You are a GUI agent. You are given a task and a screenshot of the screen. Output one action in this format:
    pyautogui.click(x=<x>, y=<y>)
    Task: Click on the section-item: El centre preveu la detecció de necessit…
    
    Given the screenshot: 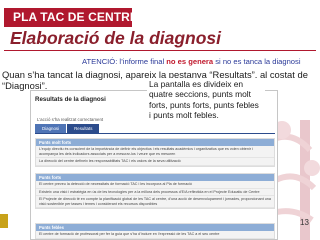 What is the action you would take?
    pyautogui.click(x=155, y=185)
    